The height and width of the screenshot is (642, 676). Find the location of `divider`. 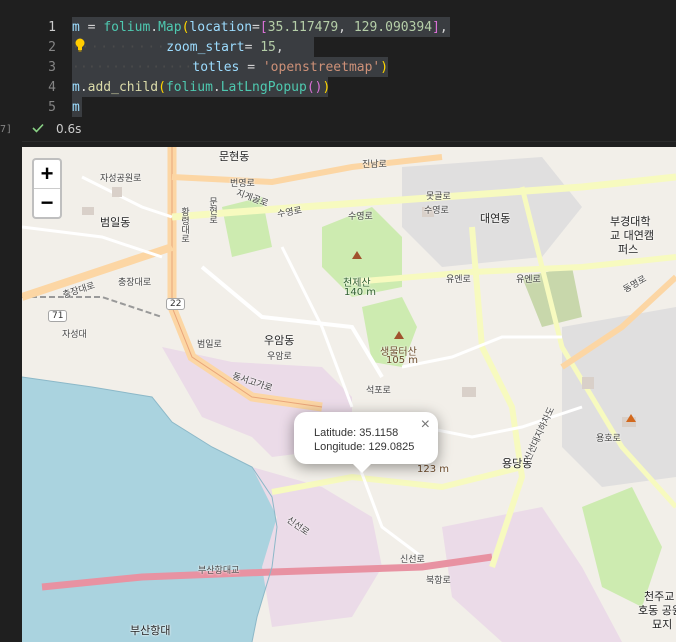

divider is located at coordinates (349, 141).